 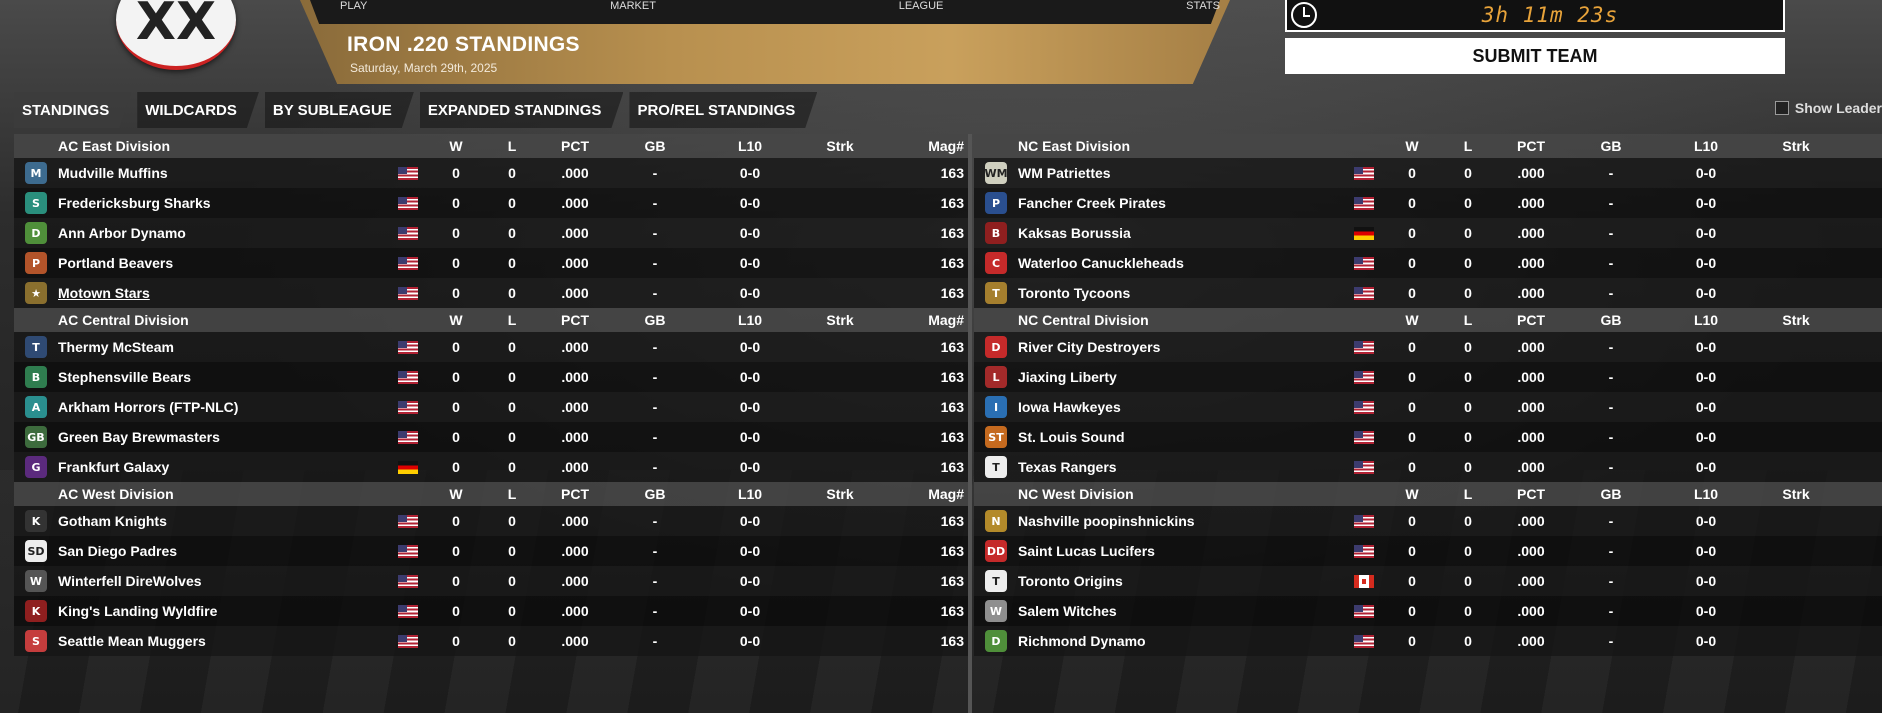 What do you see at coordinates (1428, 407) in the screenshot?
I see `team-row: I Iowa Hawkeyes 0 0 .000 - 0-0` at bounding box center [1428, 407].